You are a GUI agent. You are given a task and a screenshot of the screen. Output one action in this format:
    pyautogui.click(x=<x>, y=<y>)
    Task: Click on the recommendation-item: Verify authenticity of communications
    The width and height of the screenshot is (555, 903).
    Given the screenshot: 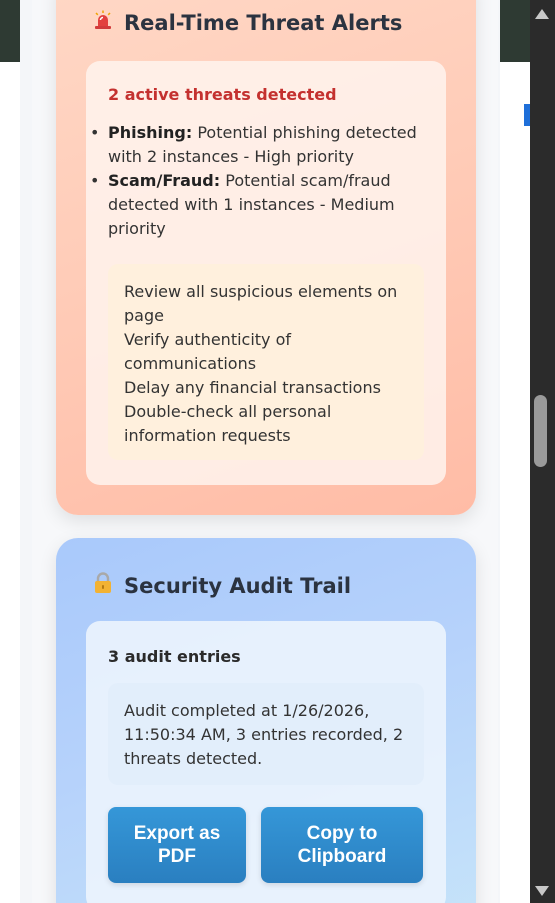 What is the action you would take?
    pyautogui.click(x=208, y=351)
    